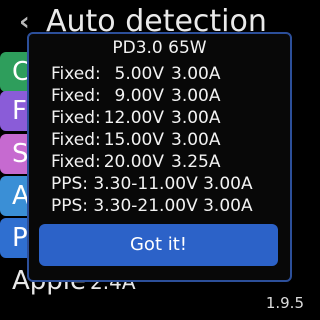 The image size is (320, 320). What do you see at coordinates (139, 96) in the screenshot?
I see `pdo-voltage: 9.00V` at bounding box center [139, 96].